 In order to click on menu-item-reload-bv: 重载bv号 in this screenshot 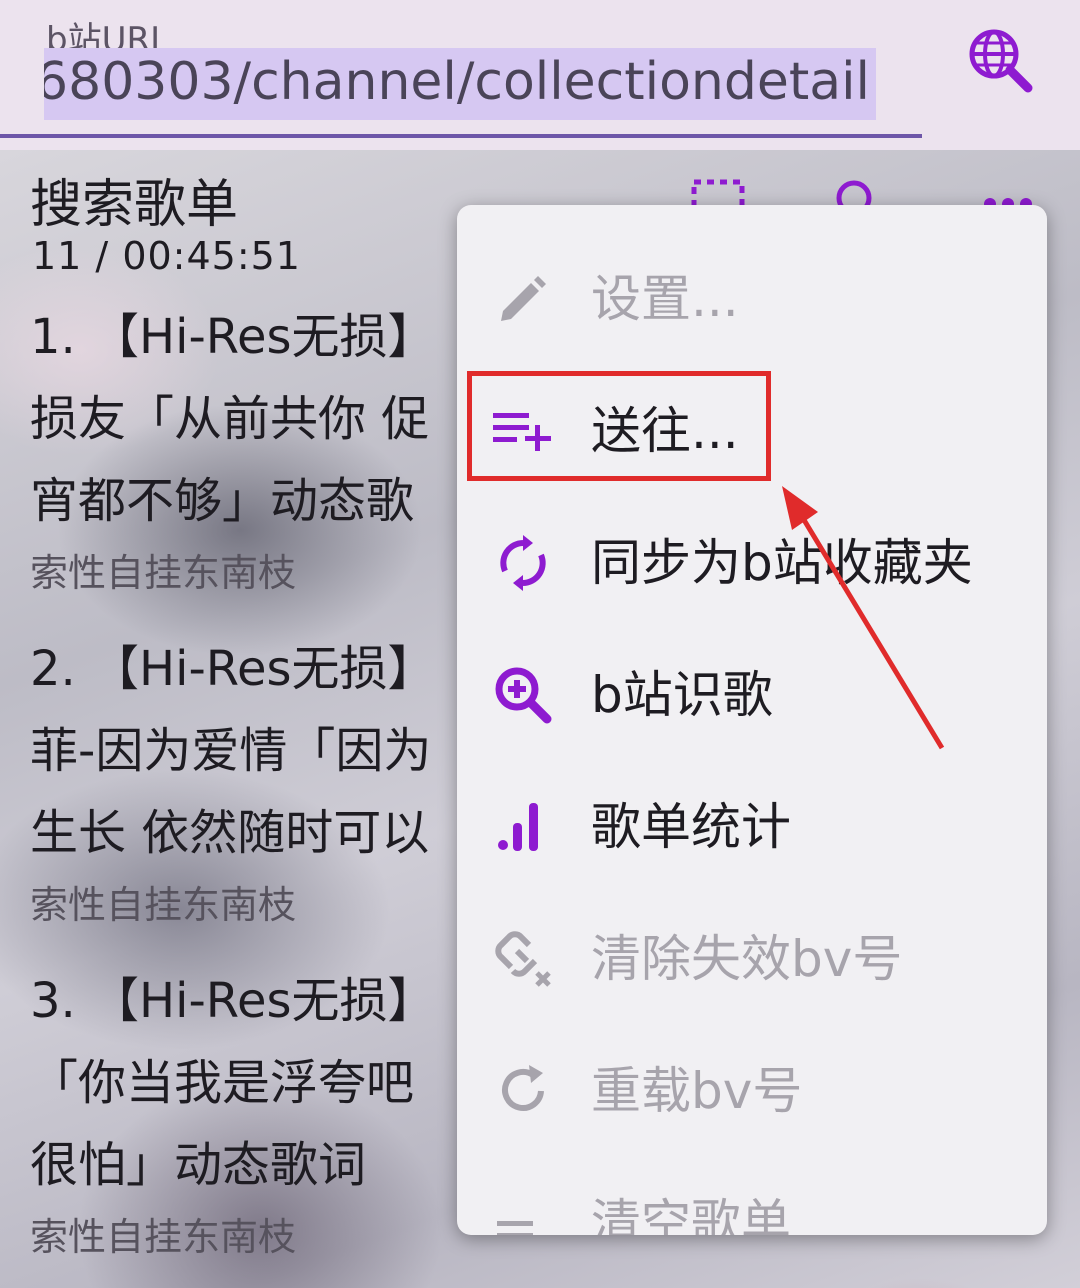, I will do `click(752, 1091)`.